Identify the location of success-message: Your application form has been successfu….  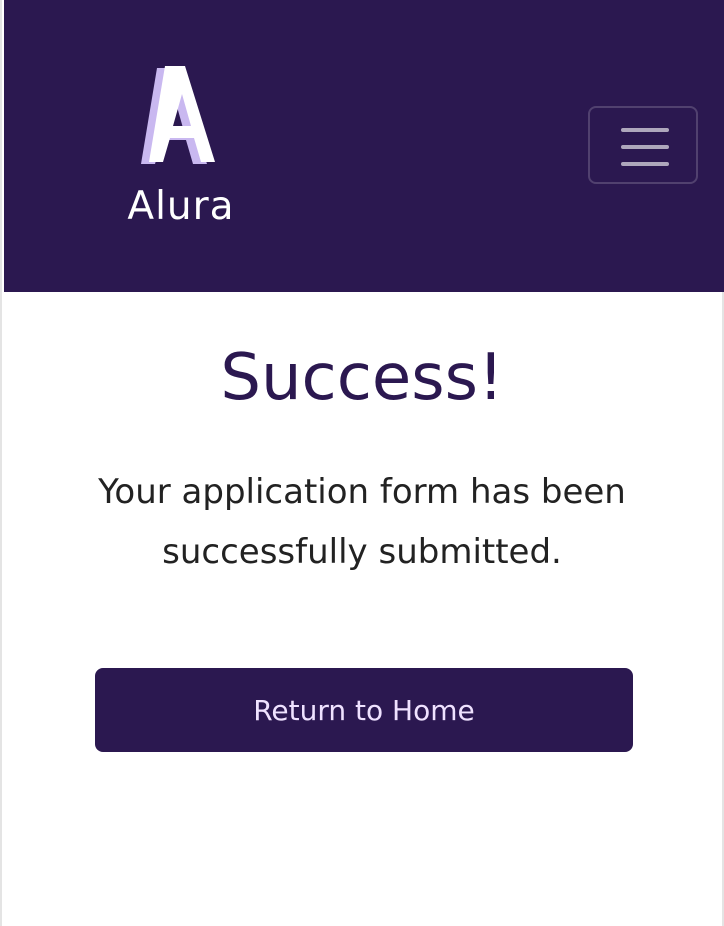
(362, 522).